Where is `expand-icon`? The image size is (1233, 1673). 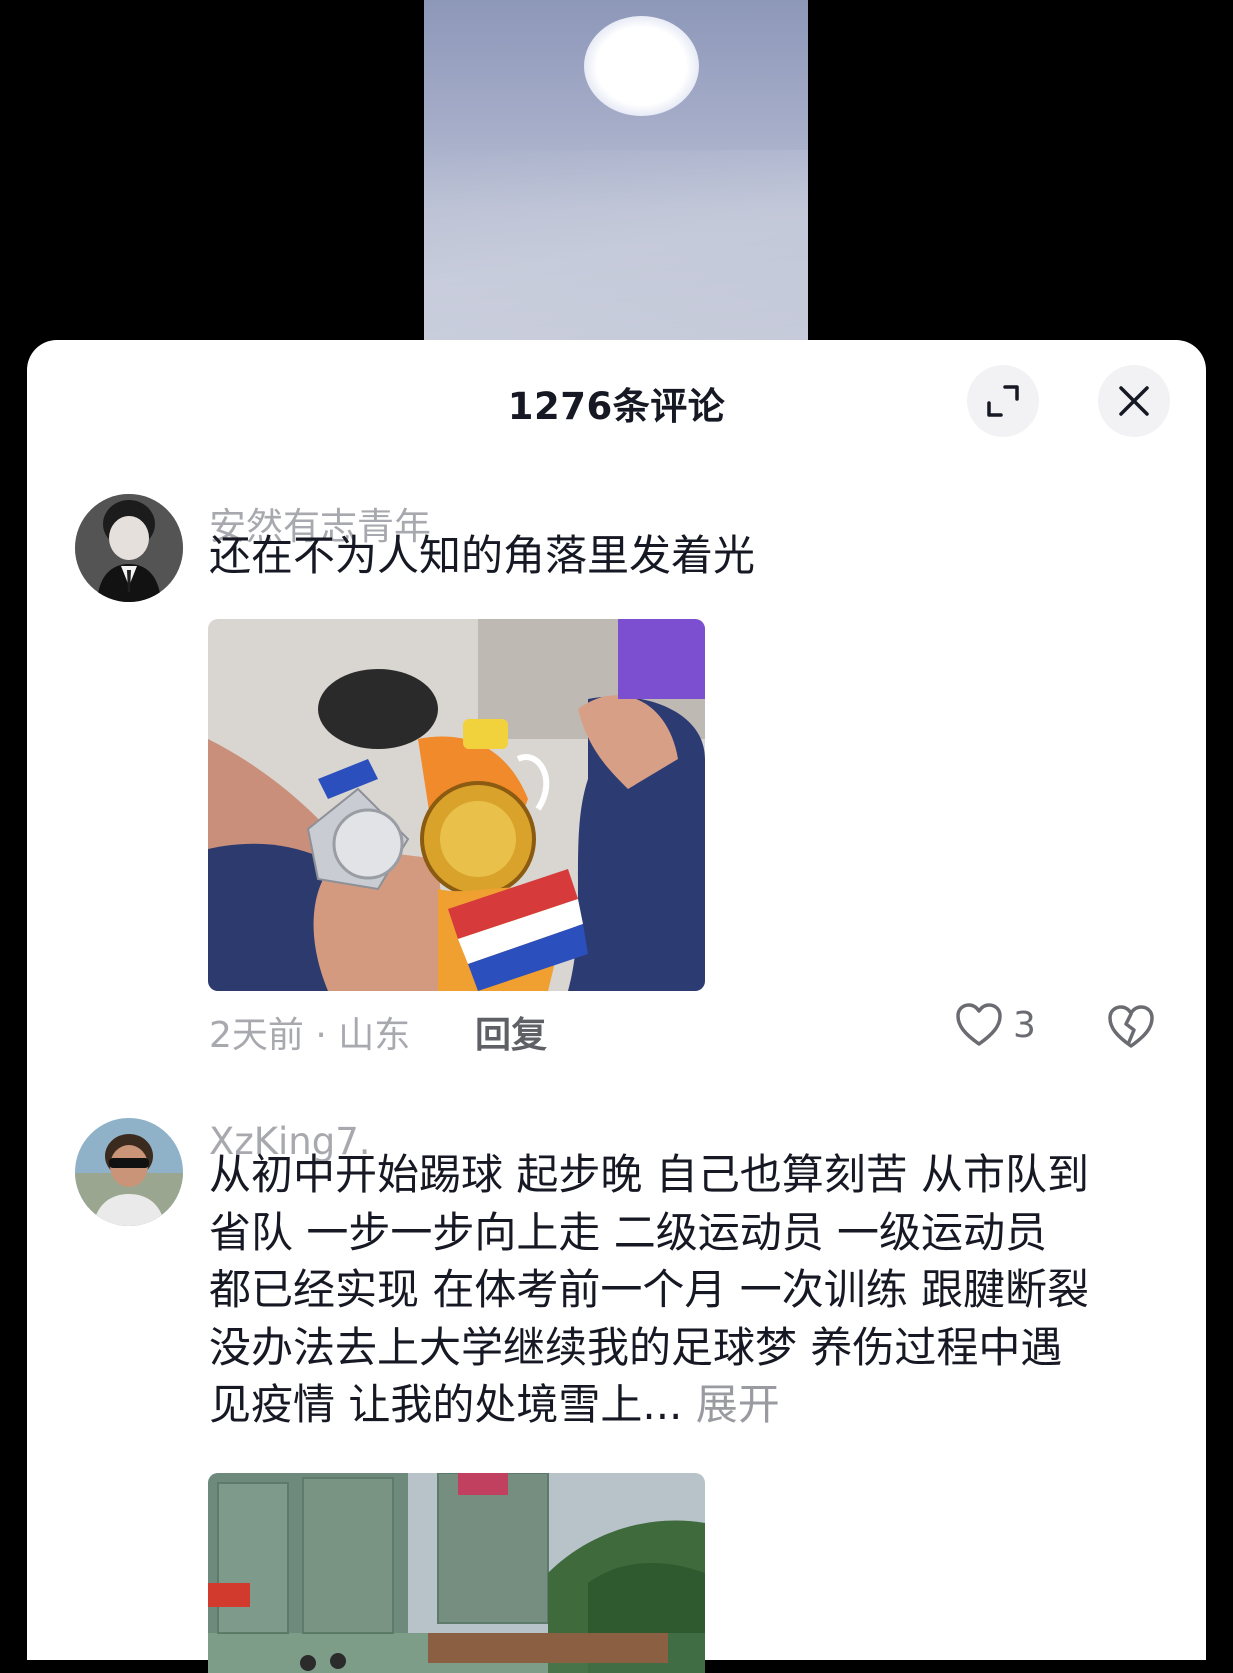
expand-icon is located at coordinates (1003, 401).